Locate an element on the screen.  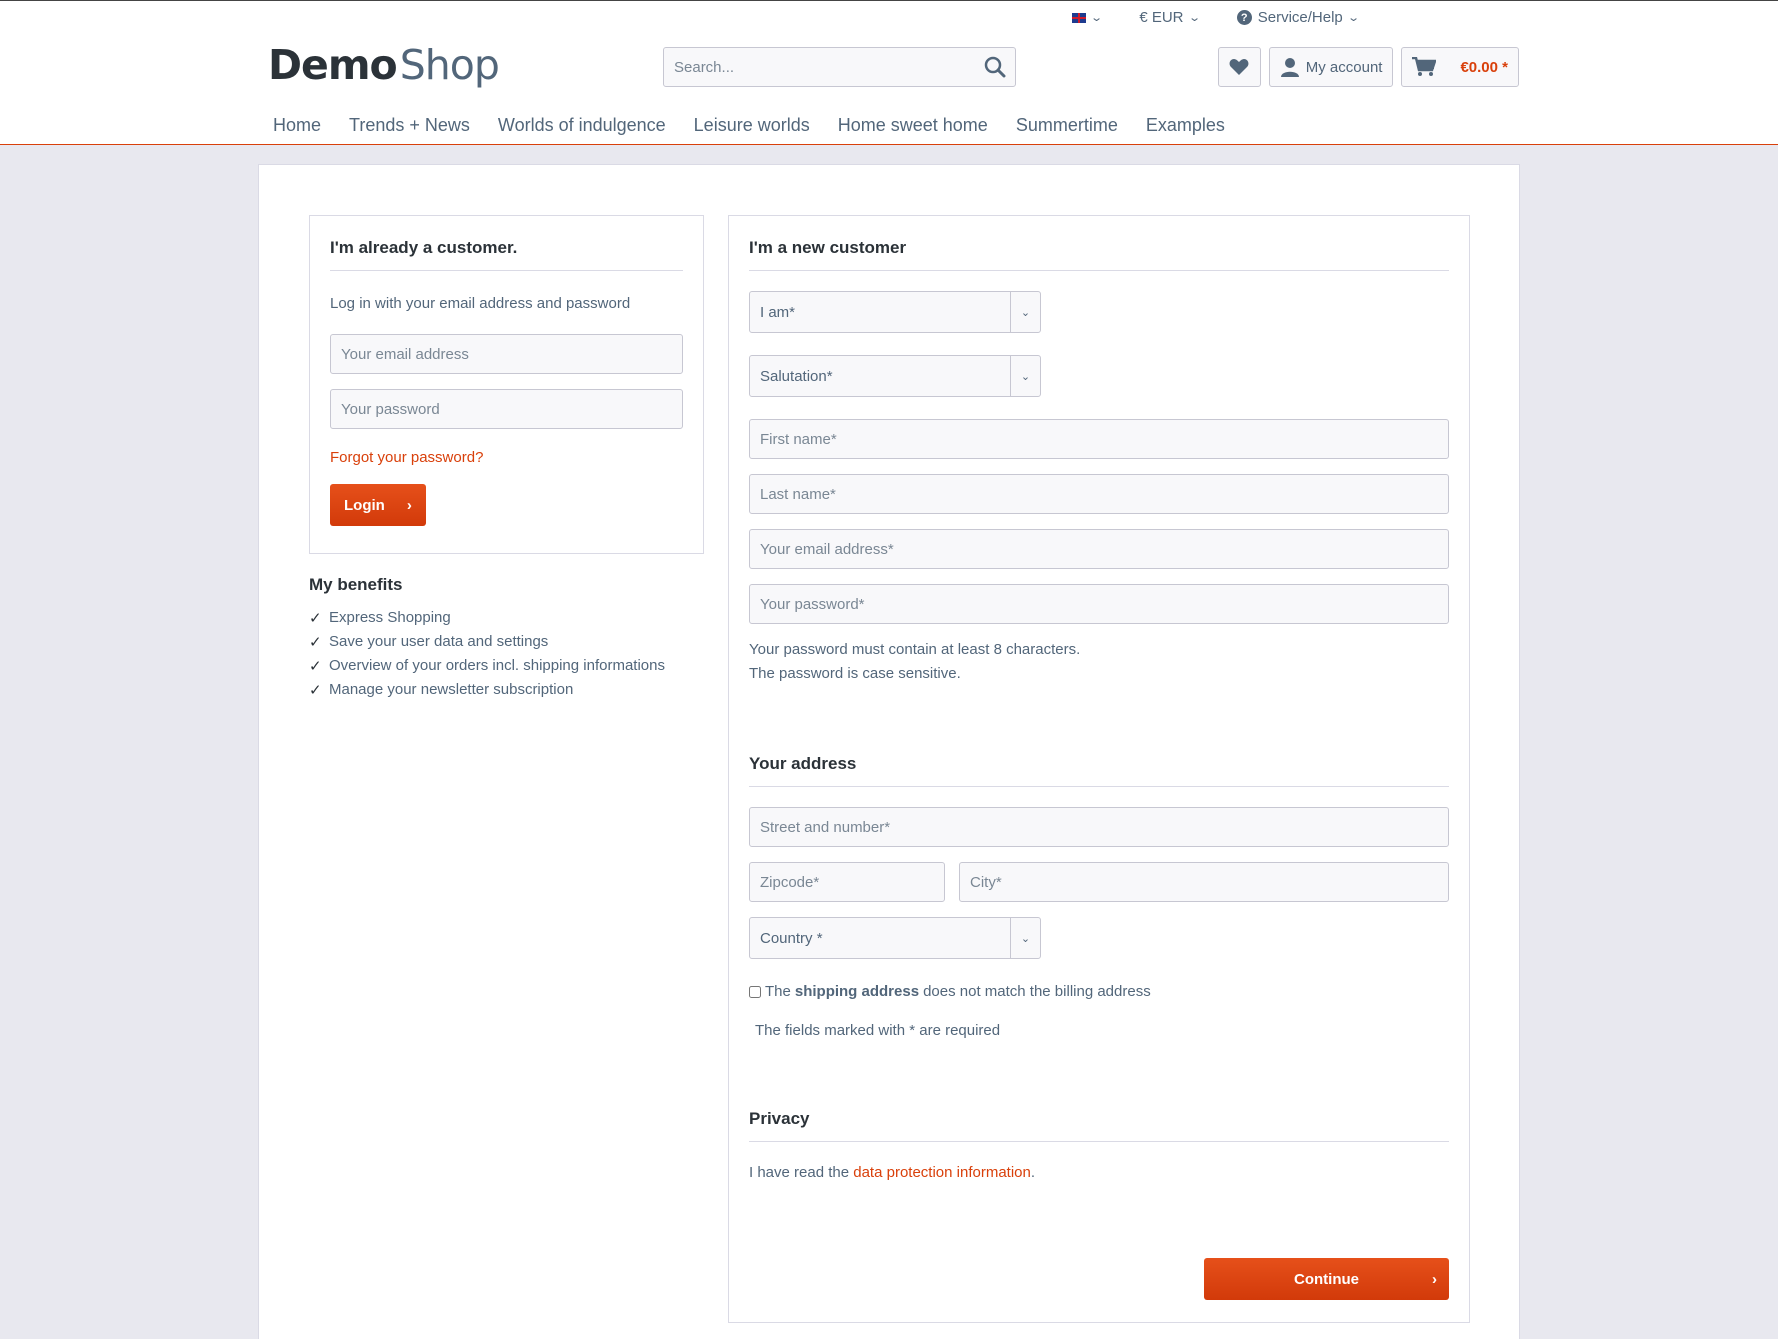
currency-label: € EUR is located at coordinates (1161, 17).